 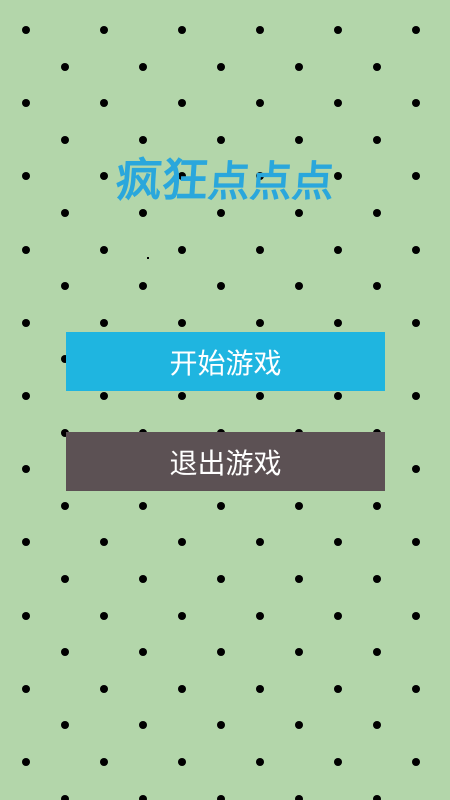 What do you see at coordinates (271, 181) in the screenshot?
I see `title-part-2: 点点点` at bounding box center [271, 181].